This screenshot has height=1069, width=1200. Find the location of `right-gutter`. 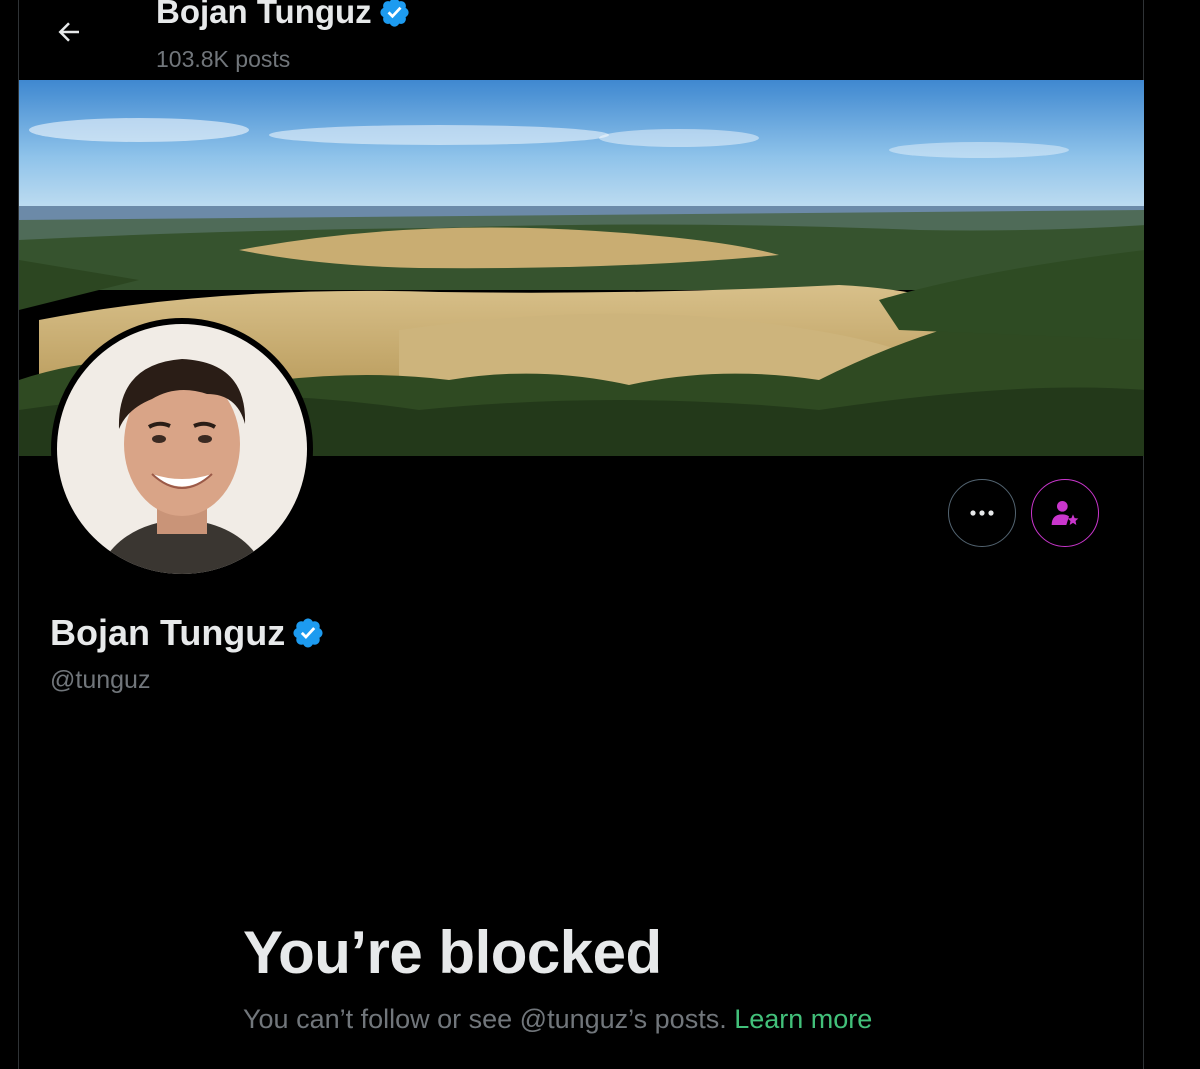

right-gutter is located at coordinates (1172, 534).